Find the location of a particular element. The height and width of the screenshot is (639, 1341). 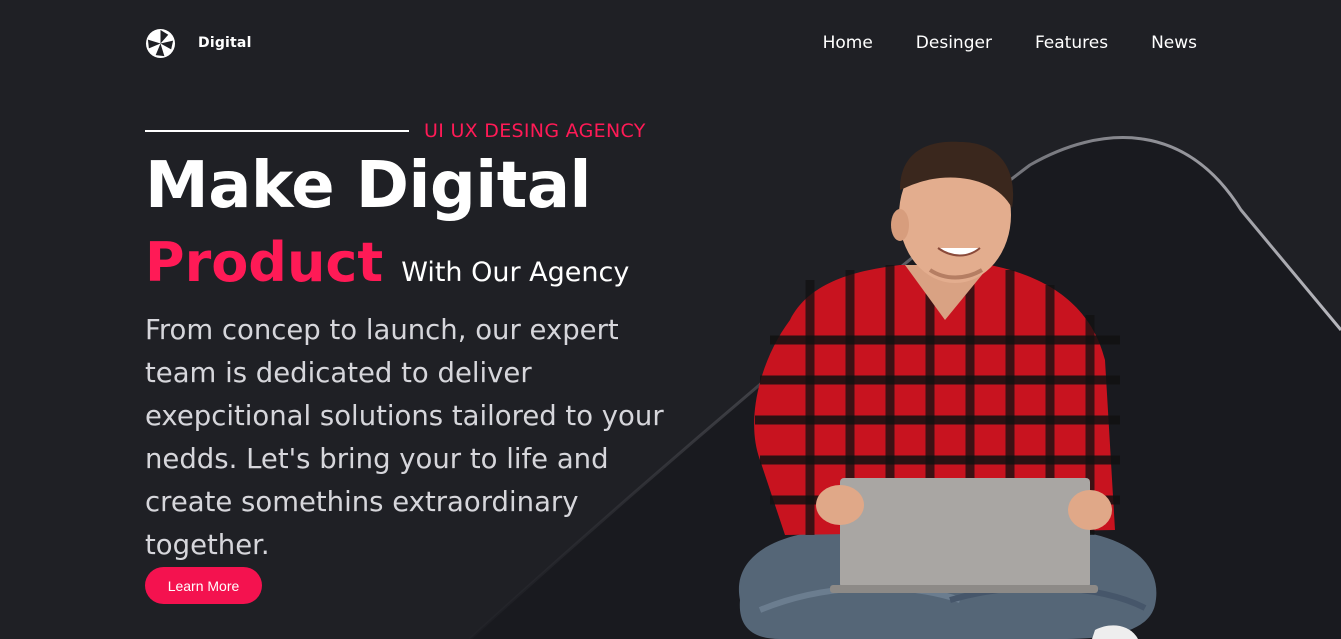

headline-tail: With Our Agency is located at coordinates (515, 272).